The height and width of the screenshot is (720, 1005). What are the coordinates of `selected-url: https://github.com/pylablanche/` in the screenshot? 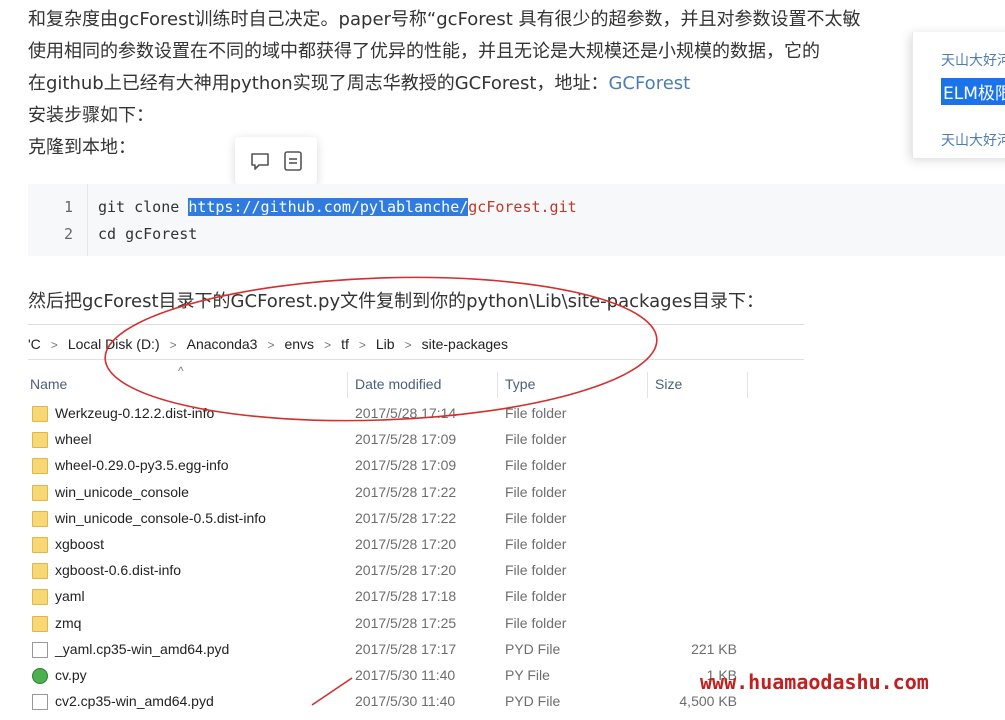 It's located at (328, 207).